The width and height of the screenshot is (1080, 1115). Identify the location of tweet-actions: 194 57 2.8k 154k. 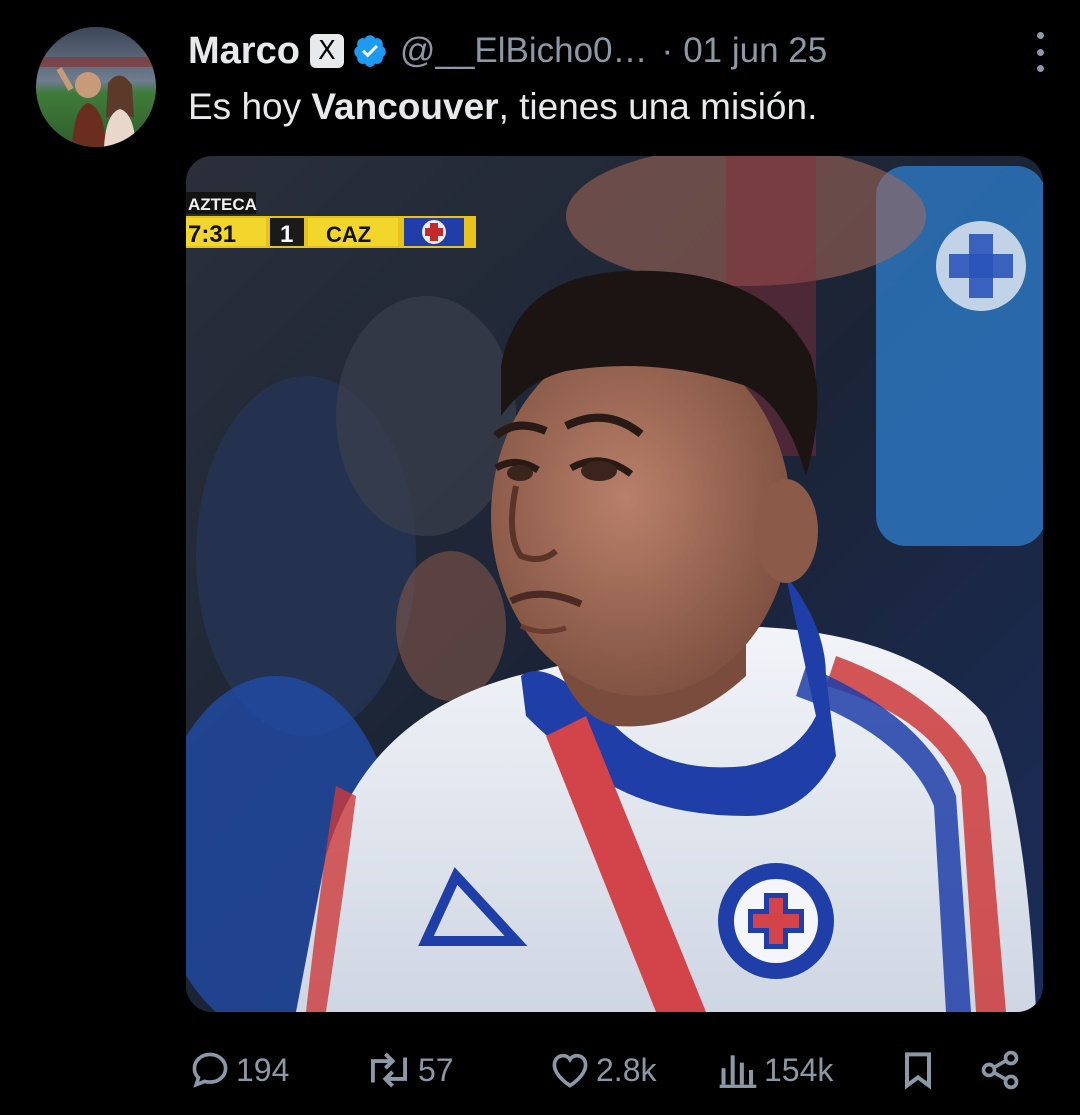
(614, 1070).